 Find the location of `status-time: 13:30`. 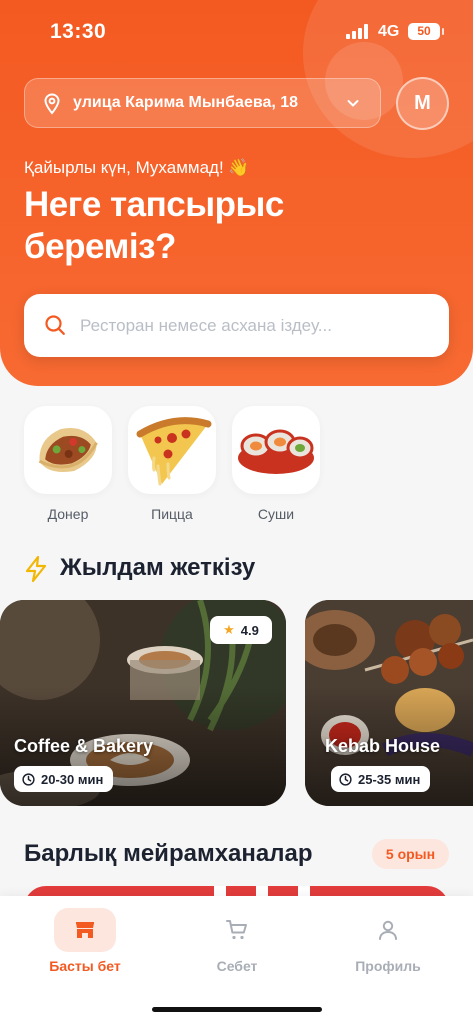

status-time: 13:30 is located at coordinates (78, 31).